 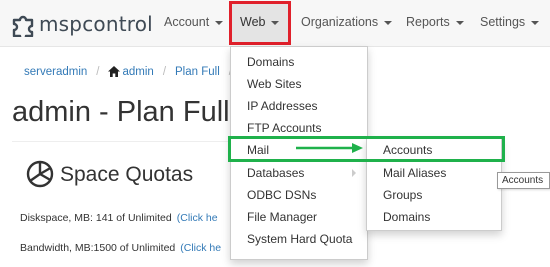 I want to click on space-quotas-title: Space Quotas, so click(x=127, y=174).